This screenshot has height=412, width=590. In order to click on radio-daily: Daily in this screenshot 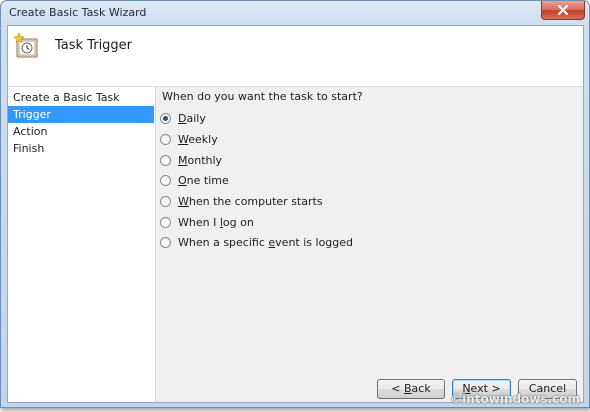, I will do `click(183, 118)`.